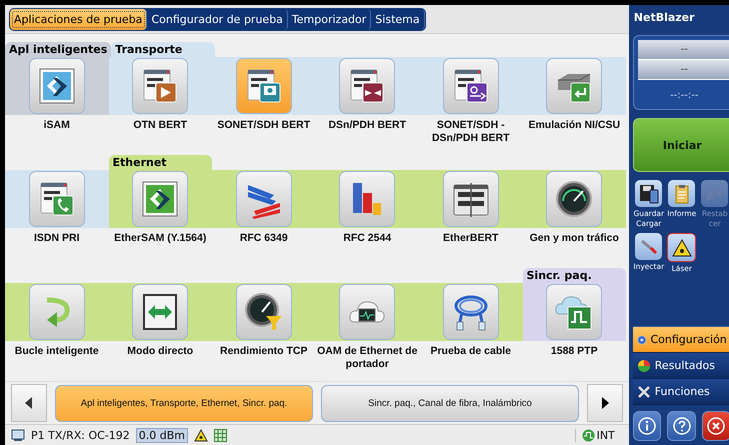 This screenshot has width=729, height=445. Describe the element at coordinates (56, 238) in the screenshot. I see `app-label: ISDN PRI` at that location.